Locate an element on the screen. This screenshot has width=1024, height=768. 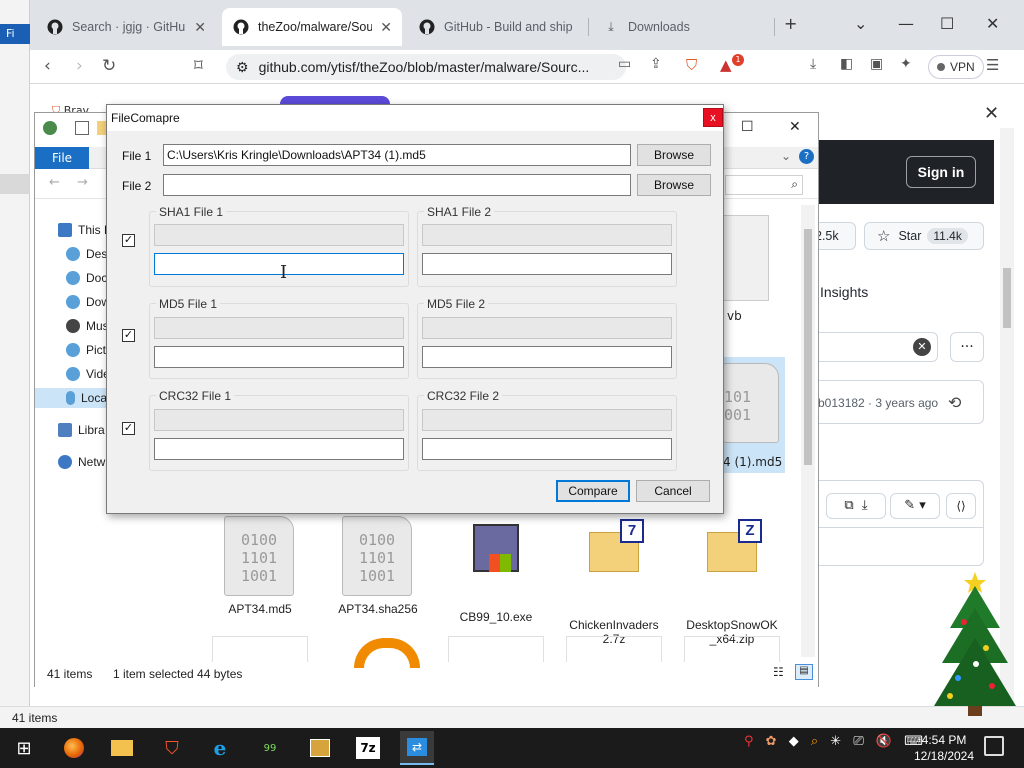
nav-local-disk: Loca is located at coordinates (71, 398).